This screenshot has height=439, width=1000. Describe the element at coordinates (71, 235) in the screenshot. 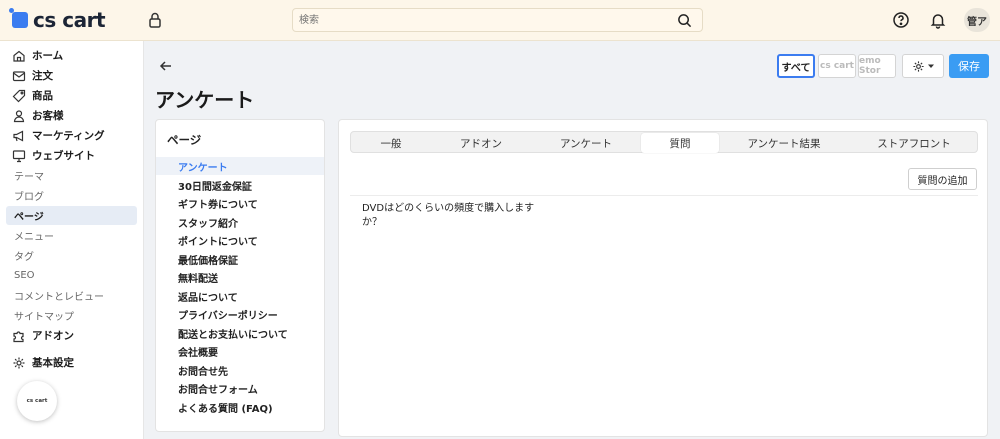

I see `sidebar-item-menus: メニュー` at that location.